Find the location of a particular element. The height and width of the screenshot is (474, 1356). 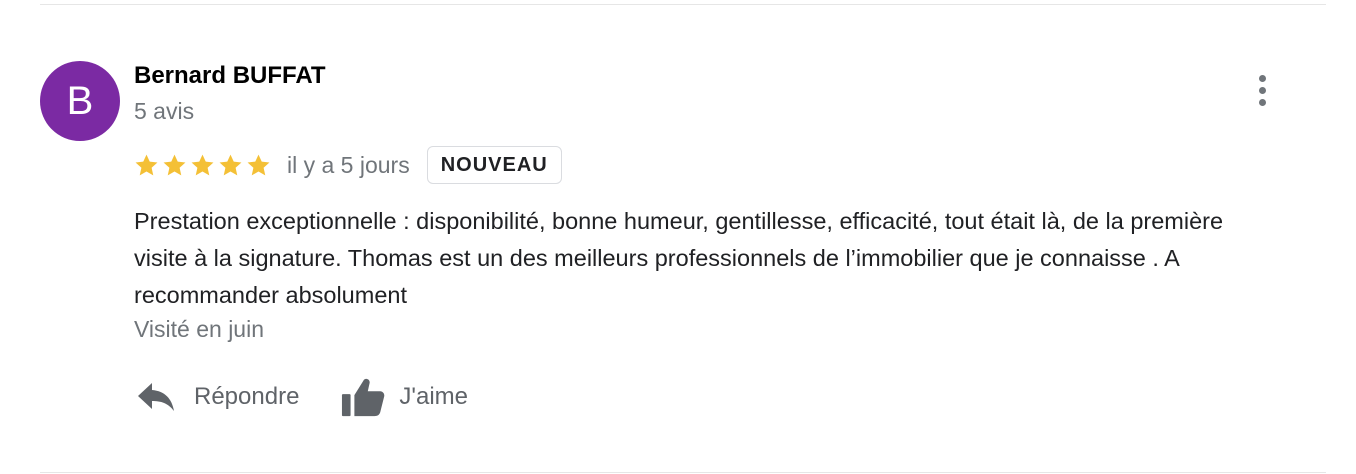

thumbs-up-icon is located at coordinates (363, 397).